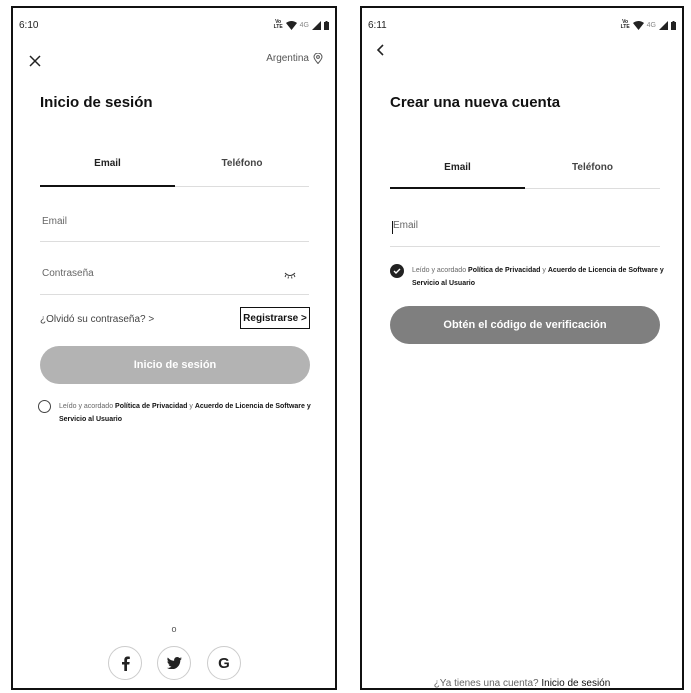  I want to click on google-icon: G, so click(224, 663).